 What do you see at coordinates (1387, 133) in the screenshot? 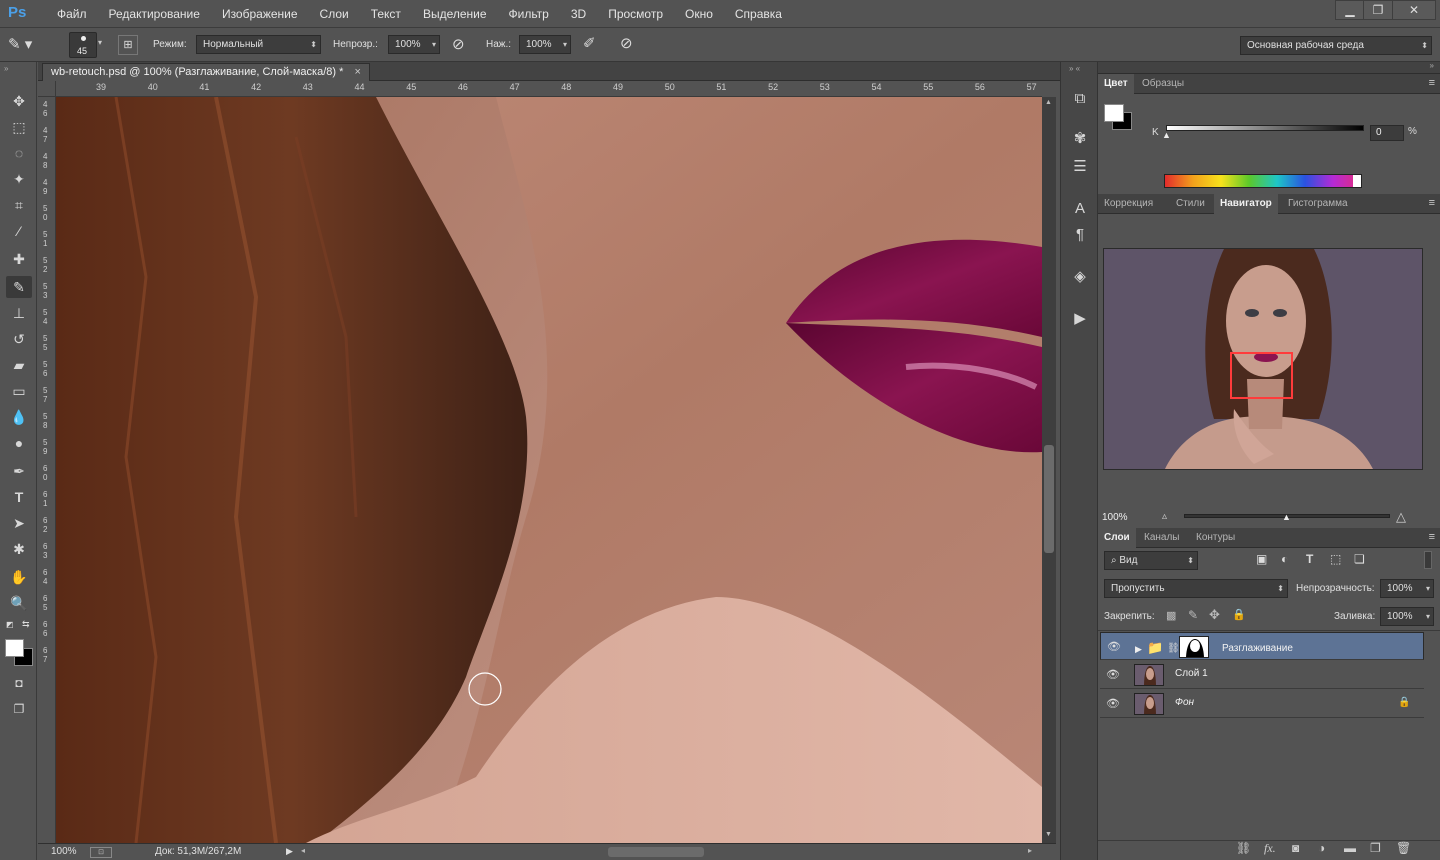
I see `k-value-input: 0` at bounding box center [1387, 133].